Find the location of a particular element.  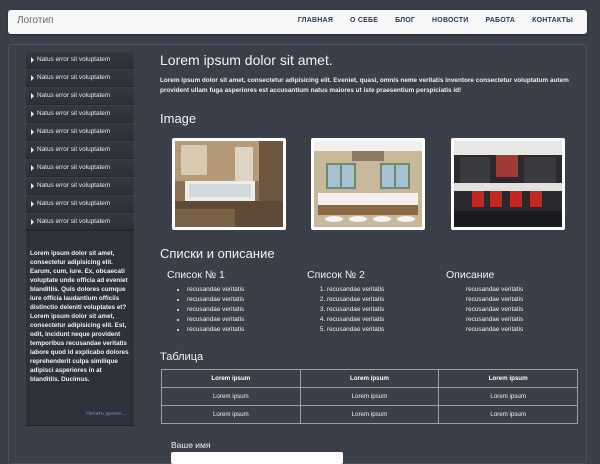

table-heading: Таблица is located at coordinates (182, 357).